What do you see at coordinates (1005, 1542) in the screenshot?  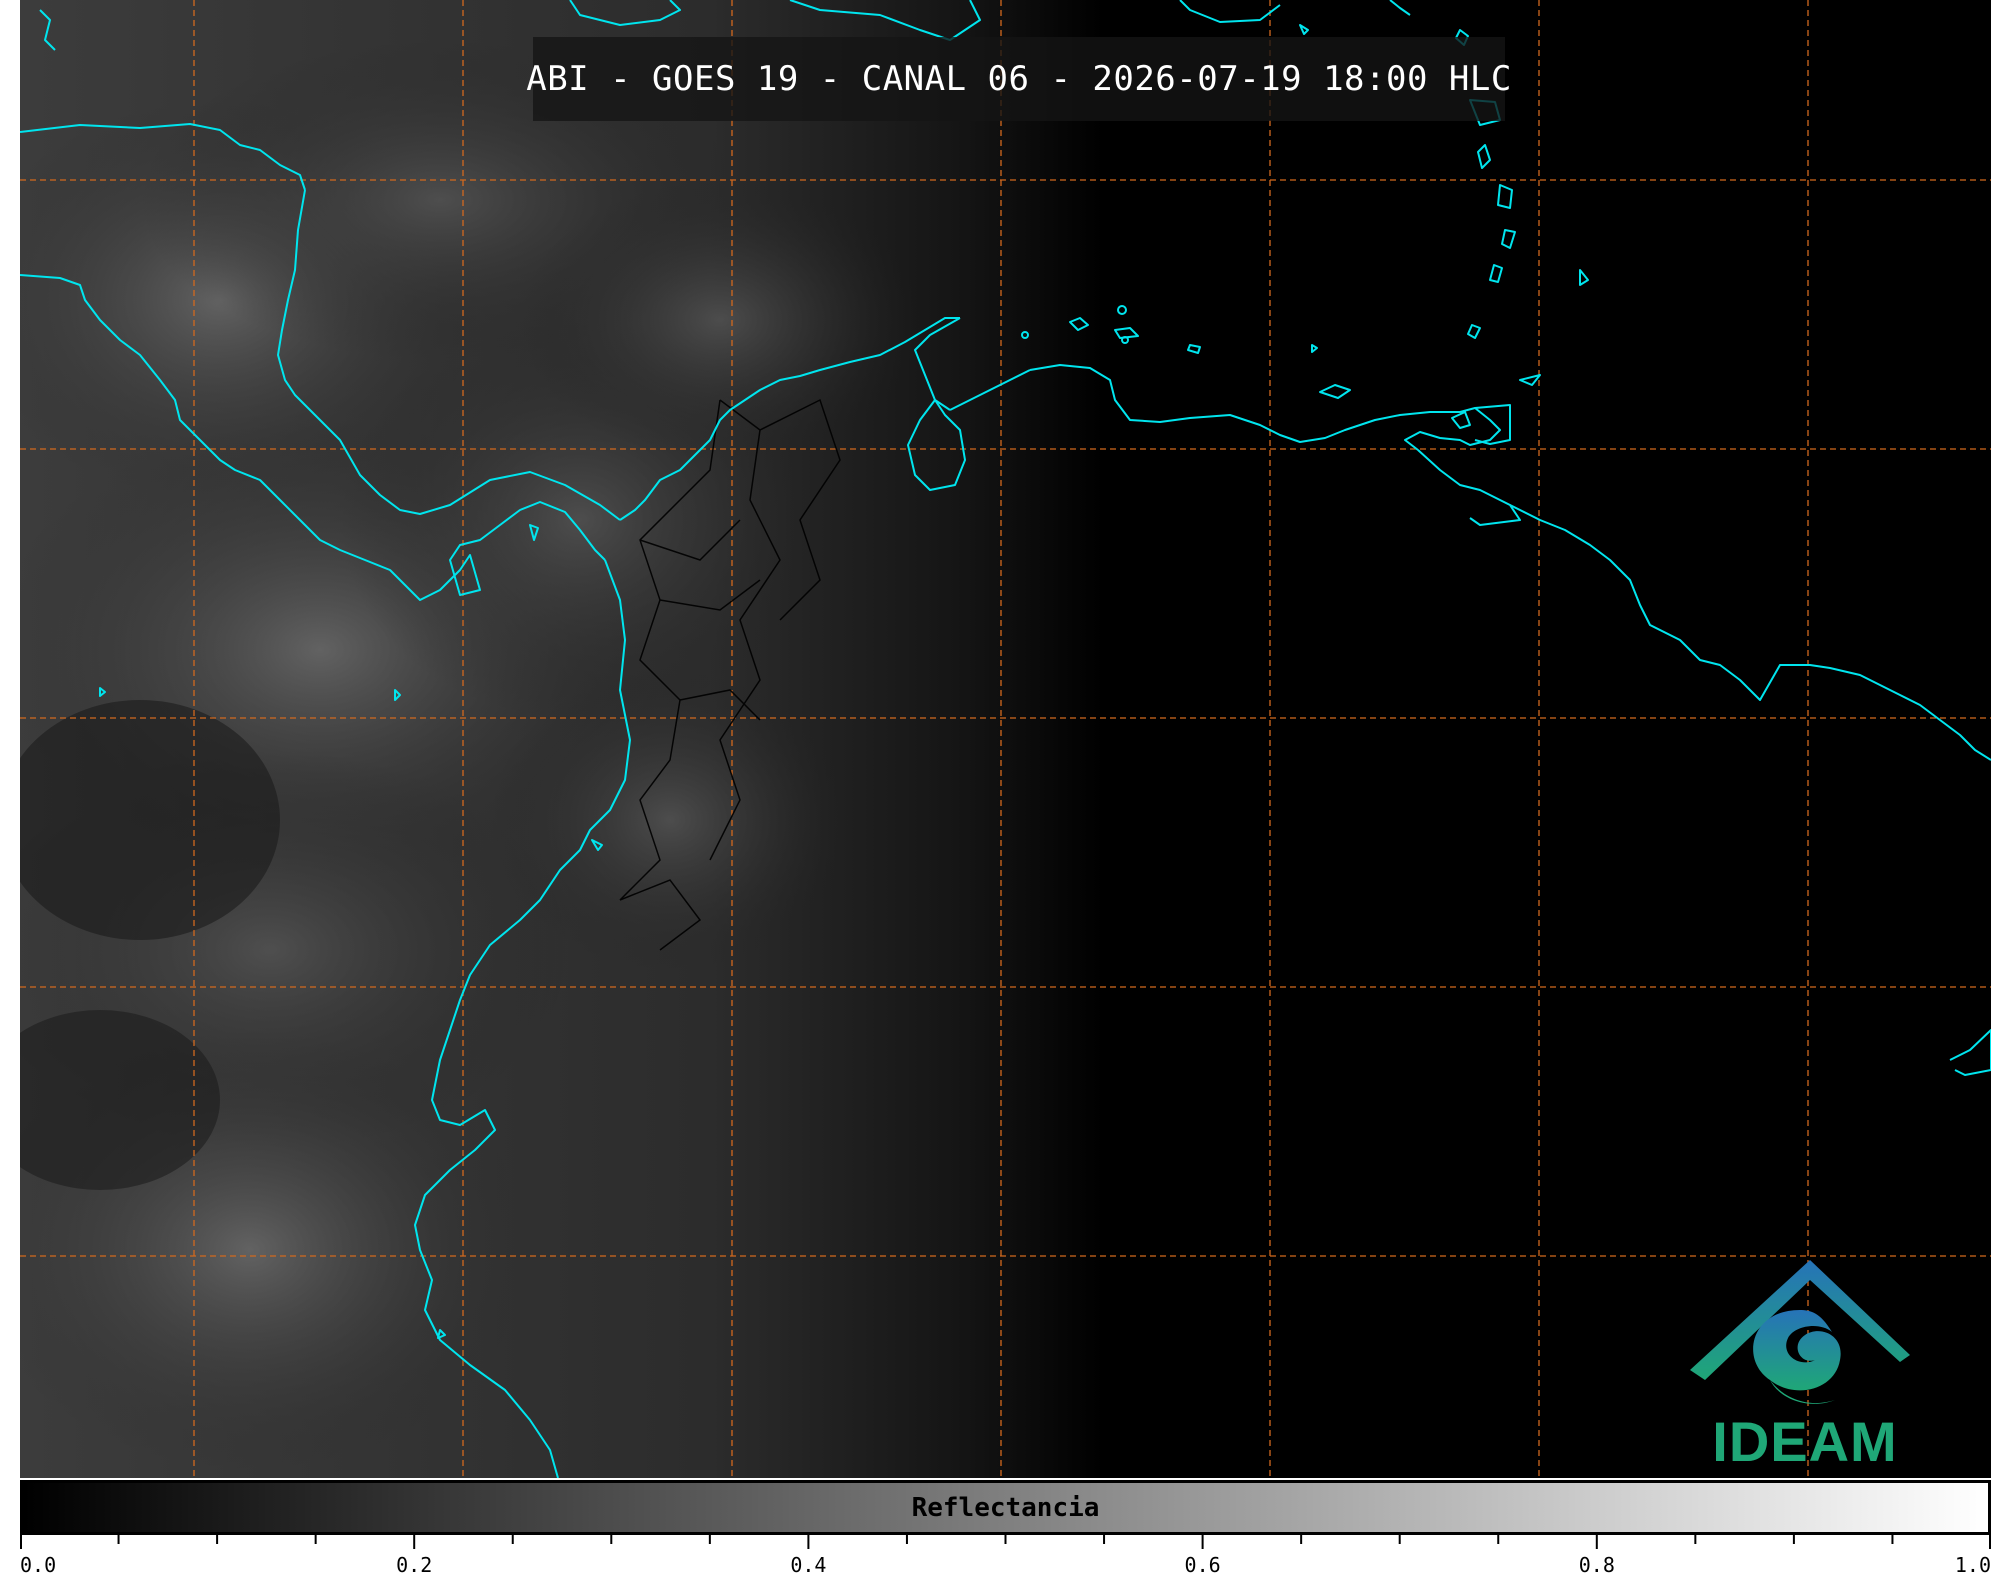 I see `tick-marks` at bounding box center [1005, 1542].